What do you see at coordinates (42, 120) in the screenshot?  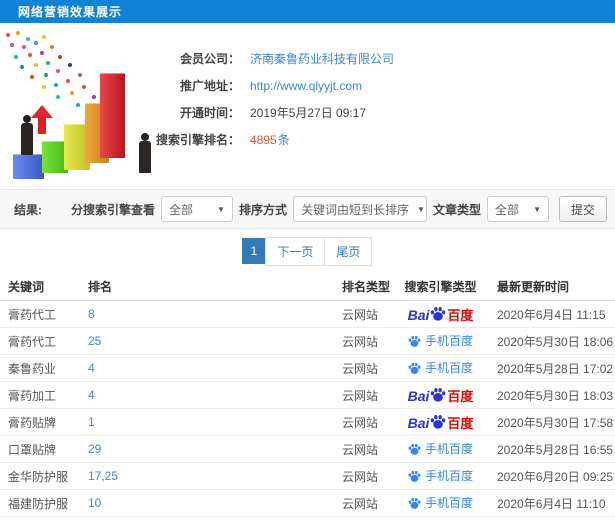 I see `up-arrow-icon` at bounding box center [42, 120].